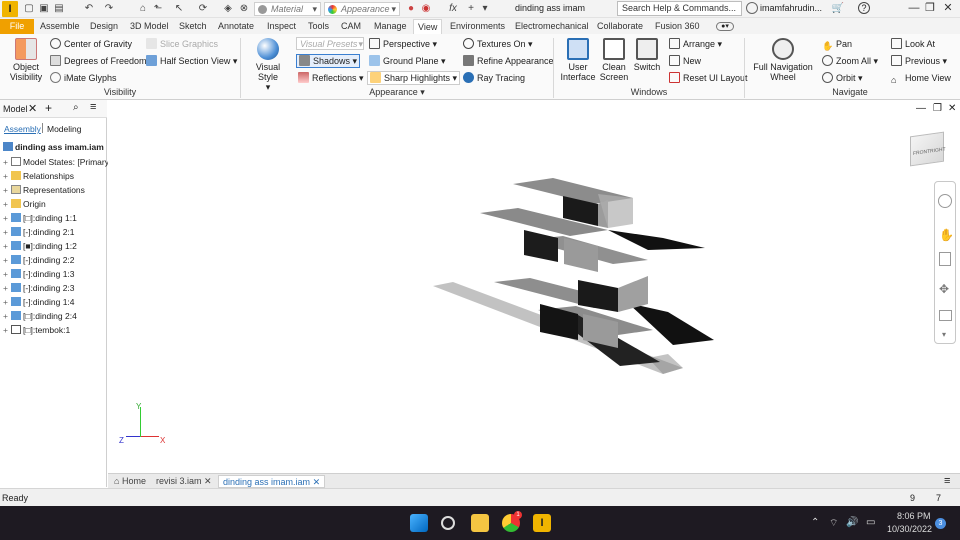 This screenshot has width=960, height=540. I want to click on arrange-button: Arrange ▾, so click(695, 44).